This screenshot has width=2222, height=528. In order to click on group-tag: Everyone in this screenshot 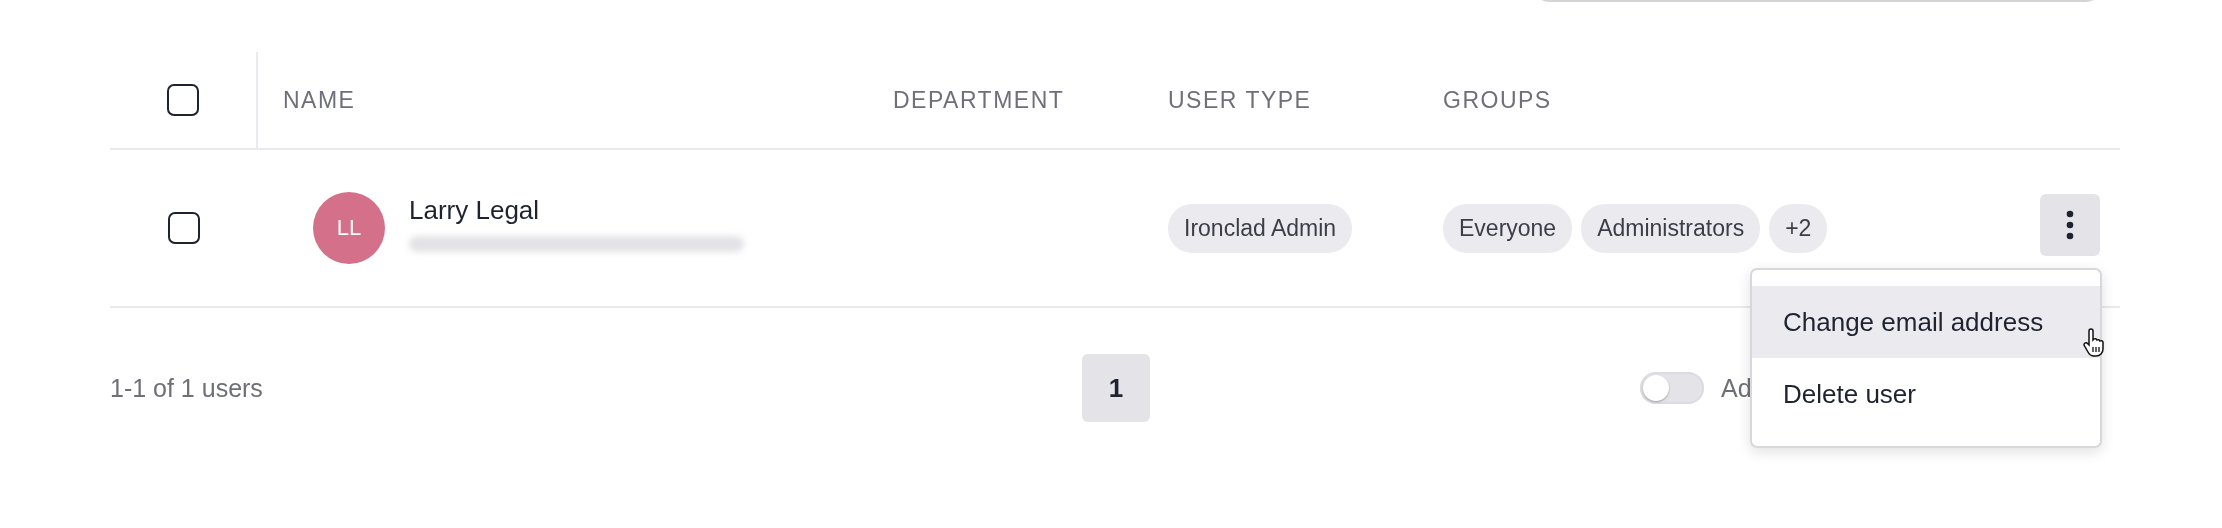, I will do `click(1508, 228)`.